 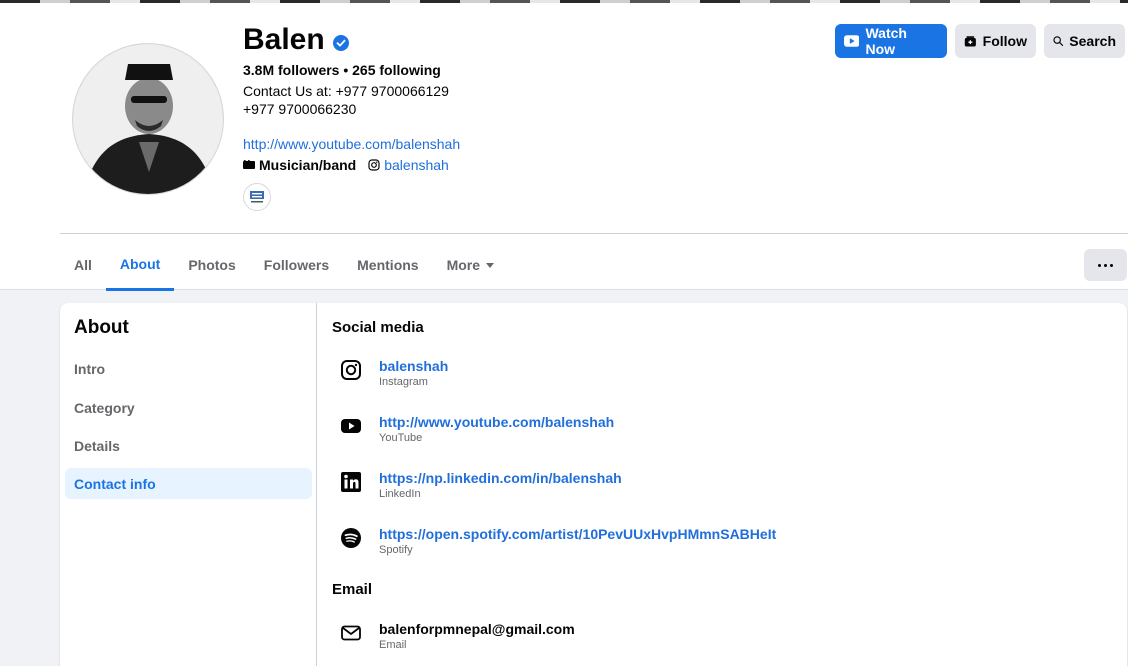 I want to click on linked-page-badge, so click(x=257, y=197).